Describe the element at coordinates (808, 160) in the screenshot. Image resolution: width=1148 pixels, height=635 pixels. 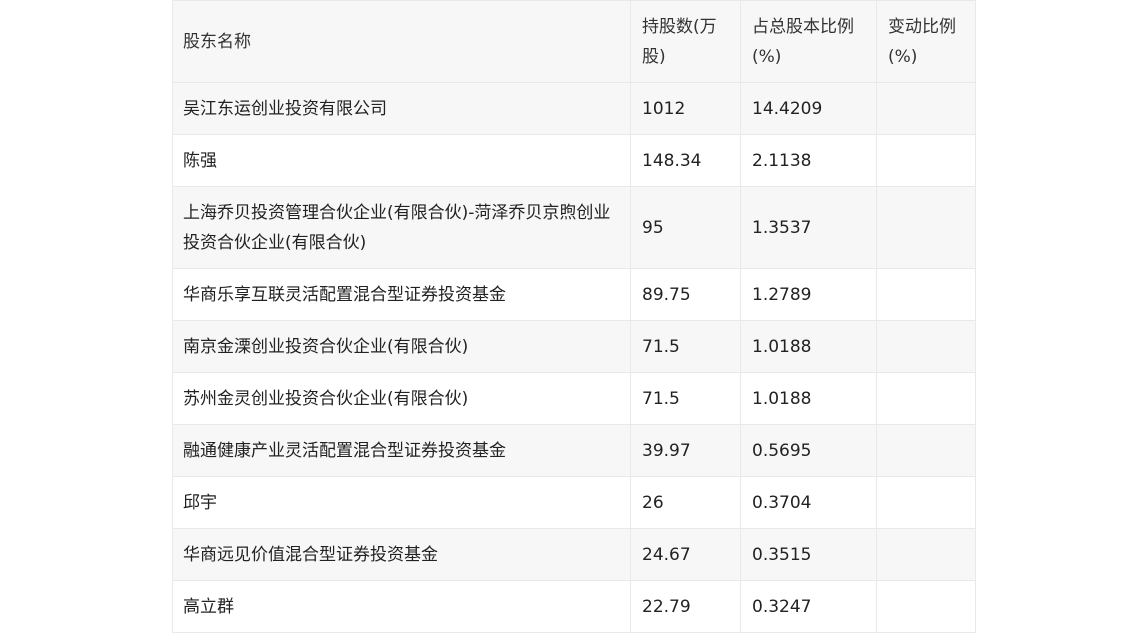
I see `cell-ratio: 2.1138` at that location.